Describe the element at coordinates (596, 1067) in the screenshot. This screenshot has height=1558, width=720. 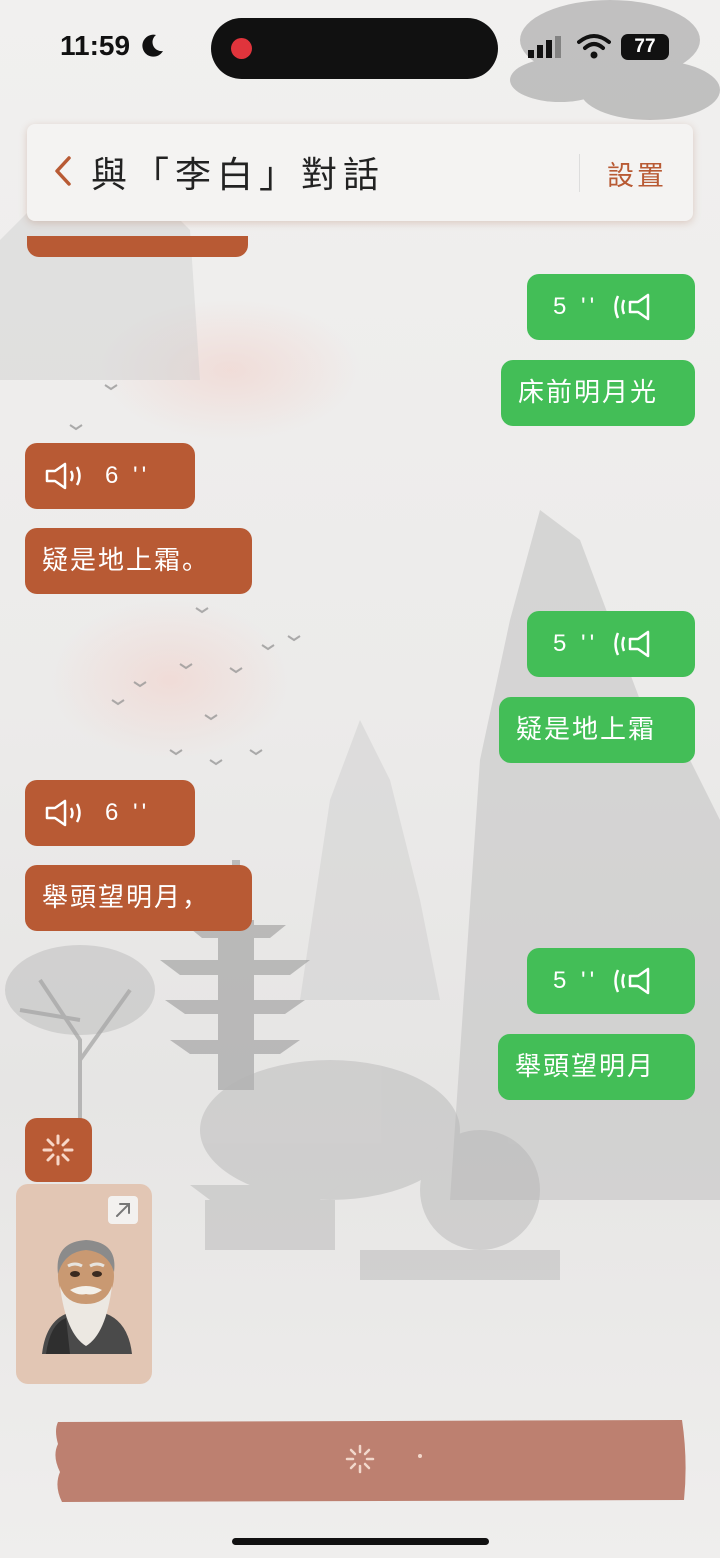
I see `user-text-message: 舉頭望明月` at that location.